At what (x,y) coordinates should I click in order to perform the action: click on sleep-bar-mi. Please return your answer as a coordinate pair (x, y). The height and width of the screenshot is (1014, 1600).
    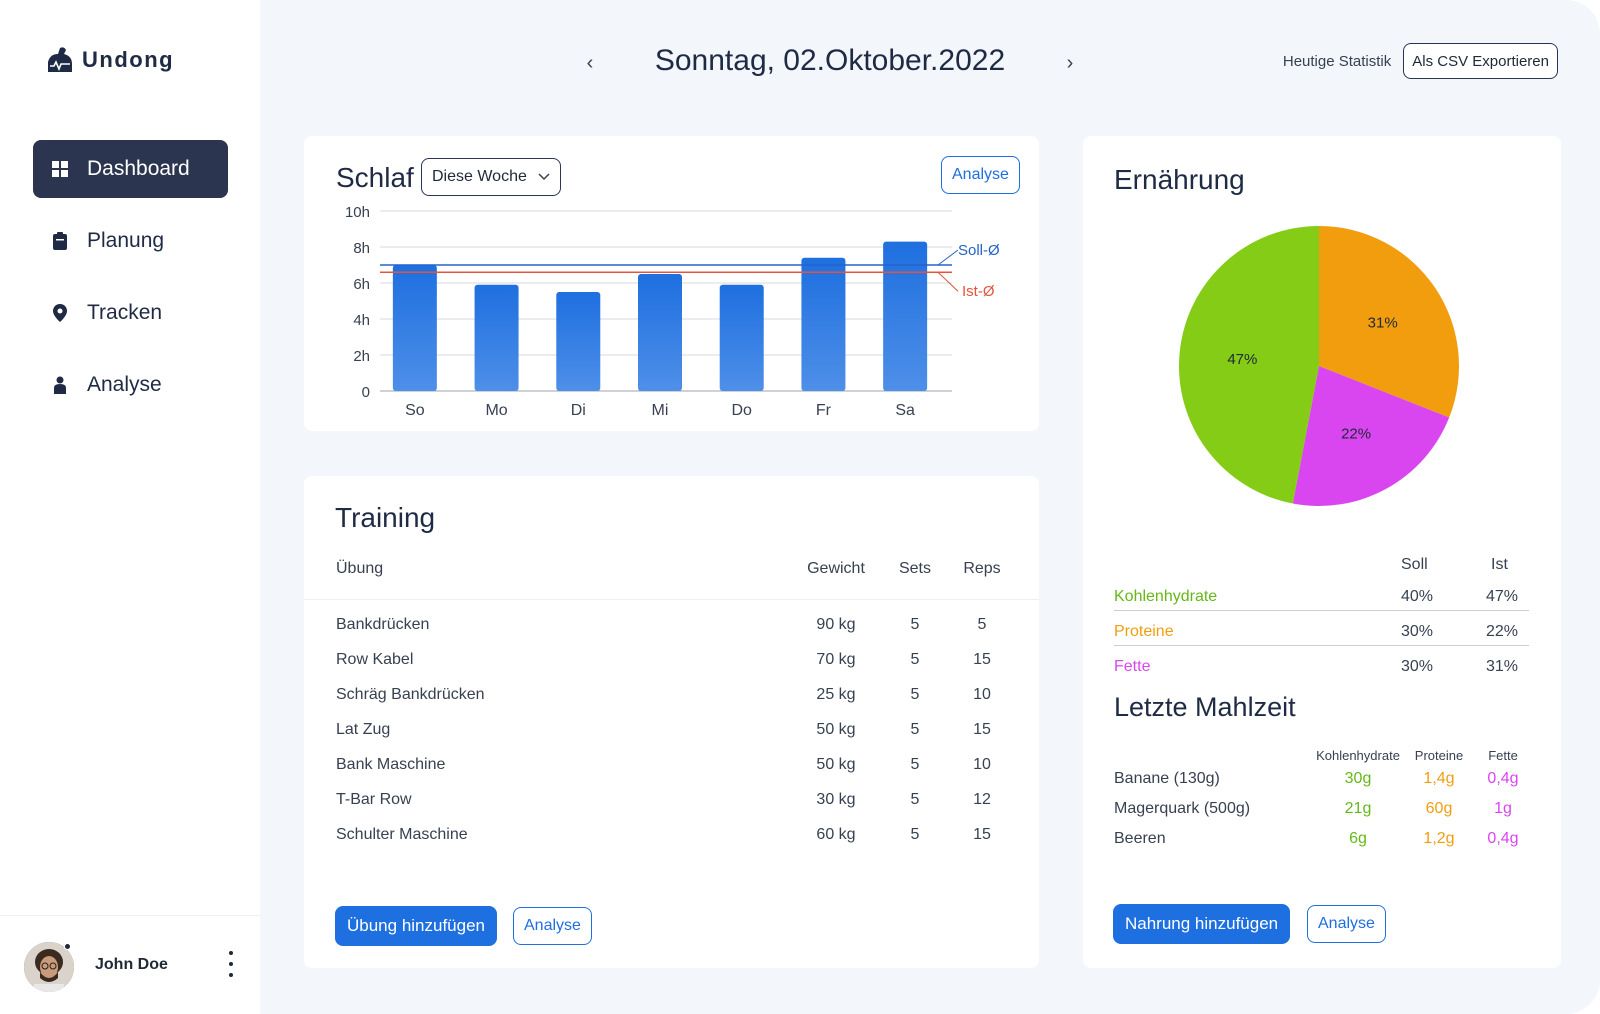
    Looking at the image, I should click on (660, 332).